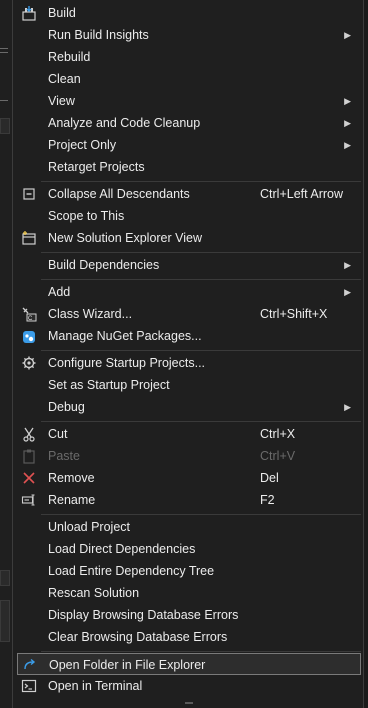 The height and width of the screenshot is (708, 368). I want to click on menu-item-label: Run Build Insights, so click(98, 35).